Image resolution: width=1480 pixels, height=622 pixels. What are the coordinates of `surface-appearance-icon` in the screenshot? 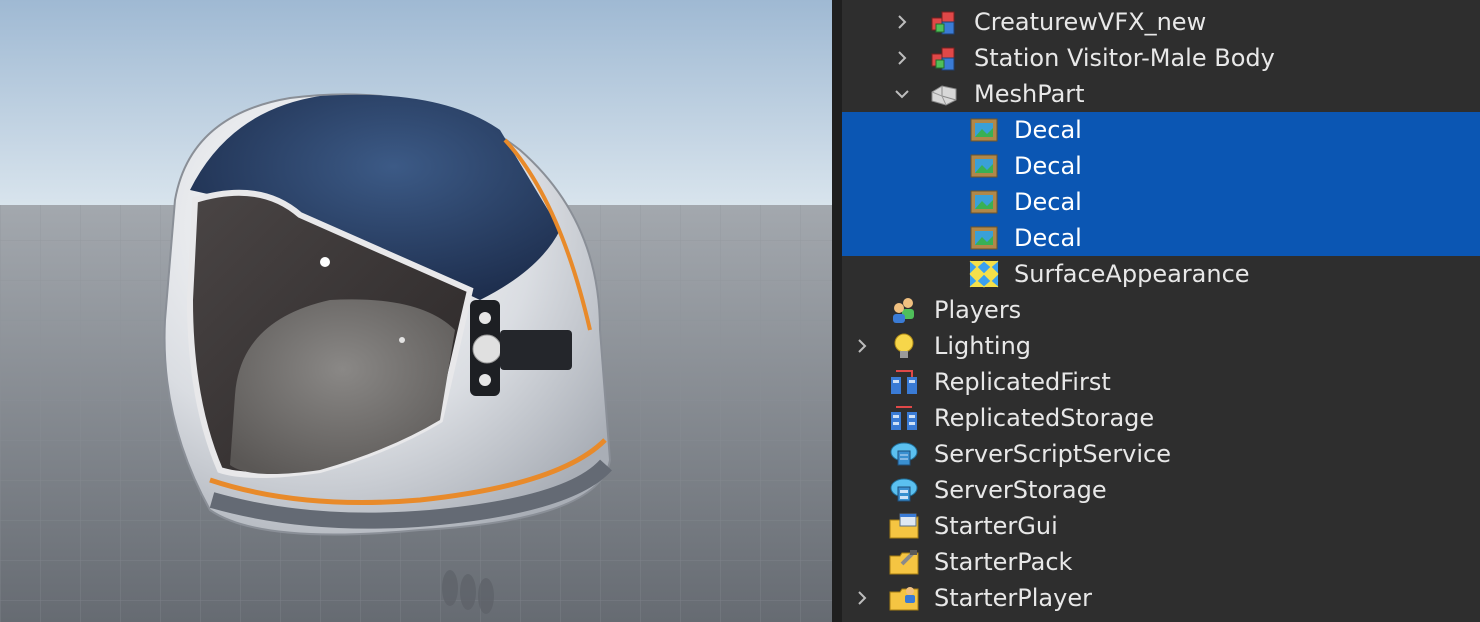 It's located at (984, 274).